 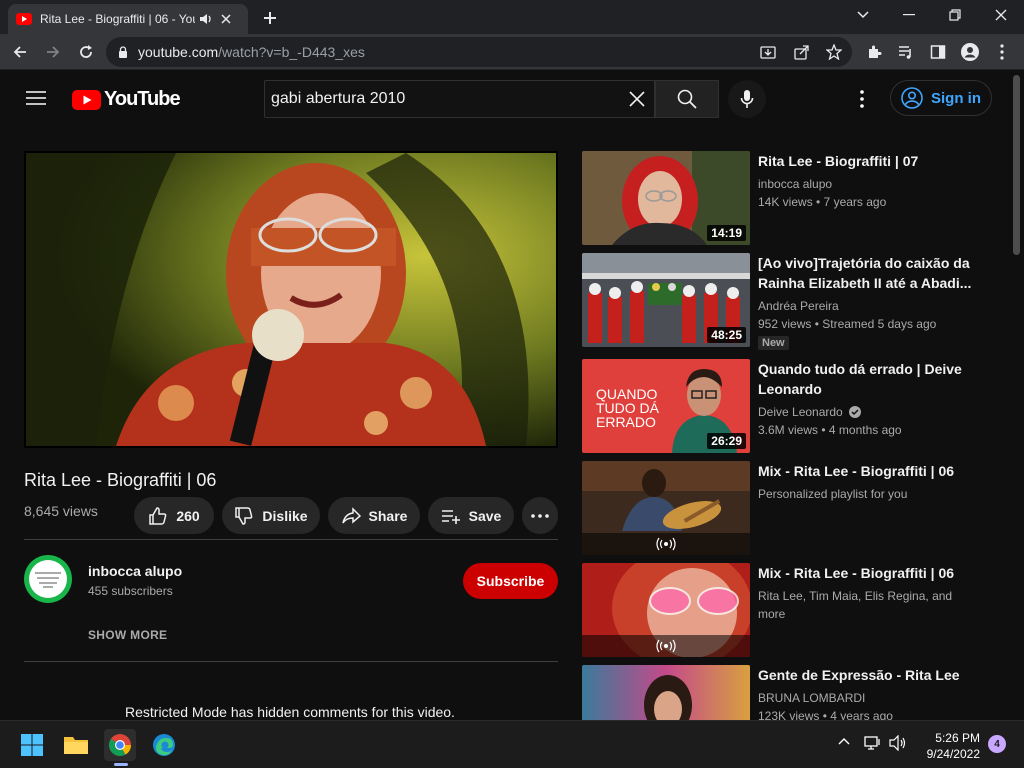 I want to click on verified-badge-icon, so click(x=854, y=412).